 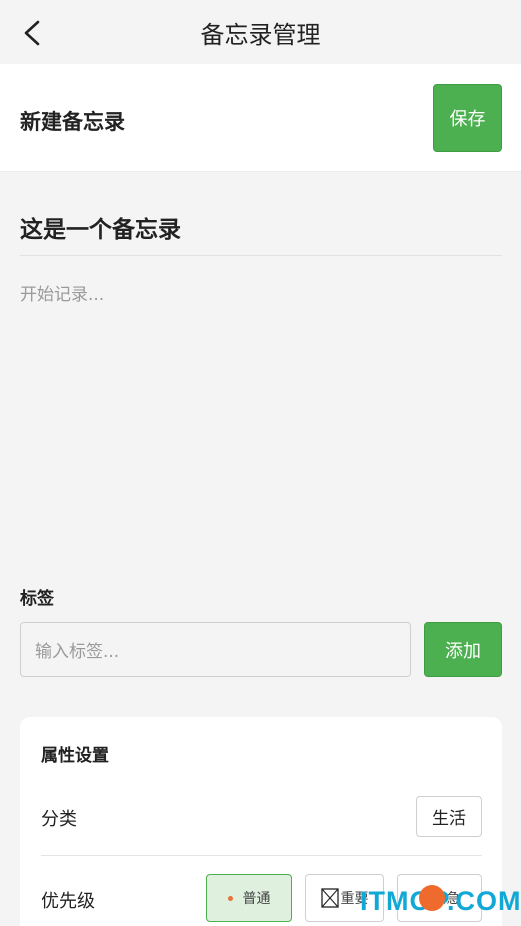 I want to click on urgent-dot-icon, so click(x=431, y=898).